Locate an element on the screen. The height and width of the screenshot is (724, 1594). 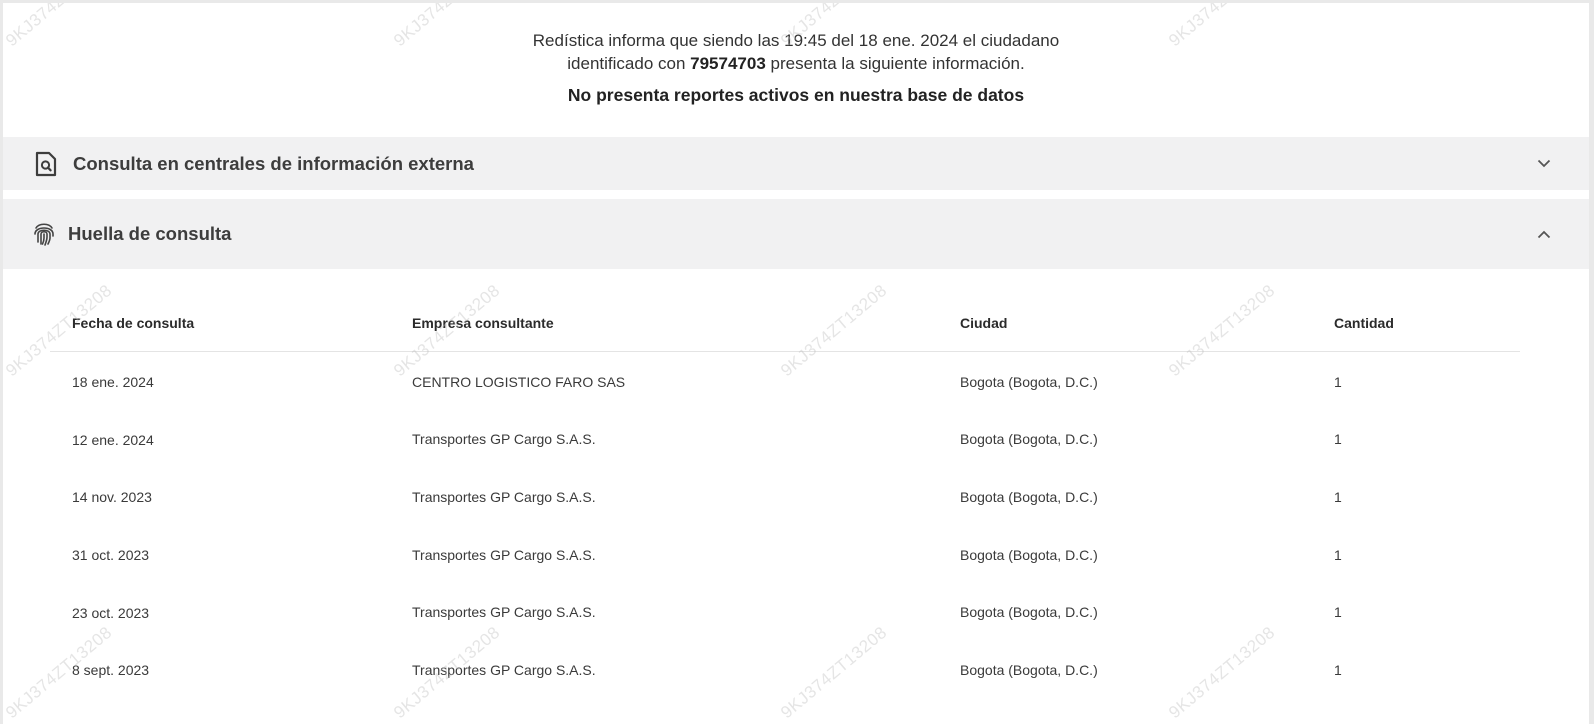
document-search-icon is located at coordinates (46, 164).